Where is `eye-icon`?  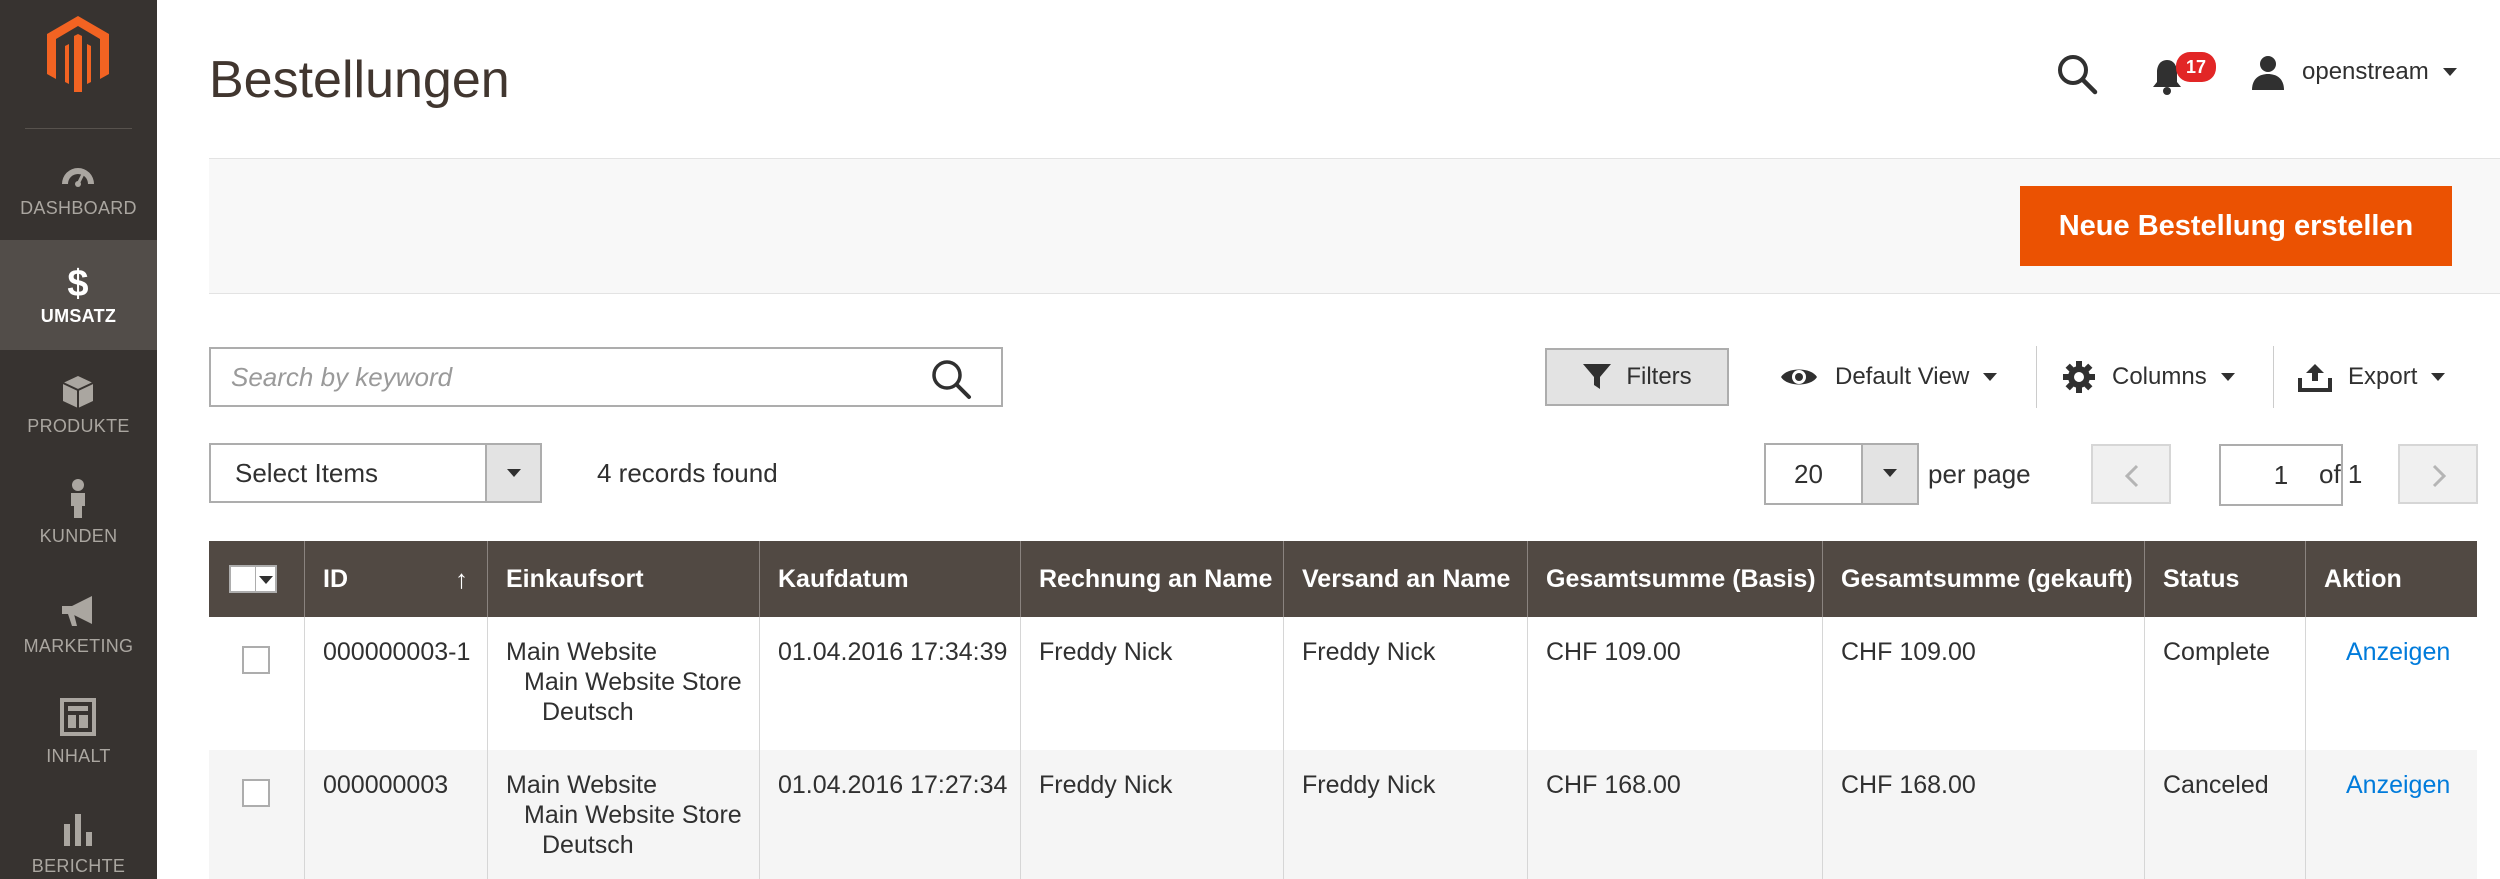
eye-icon is located at coordinates (1799, 377).